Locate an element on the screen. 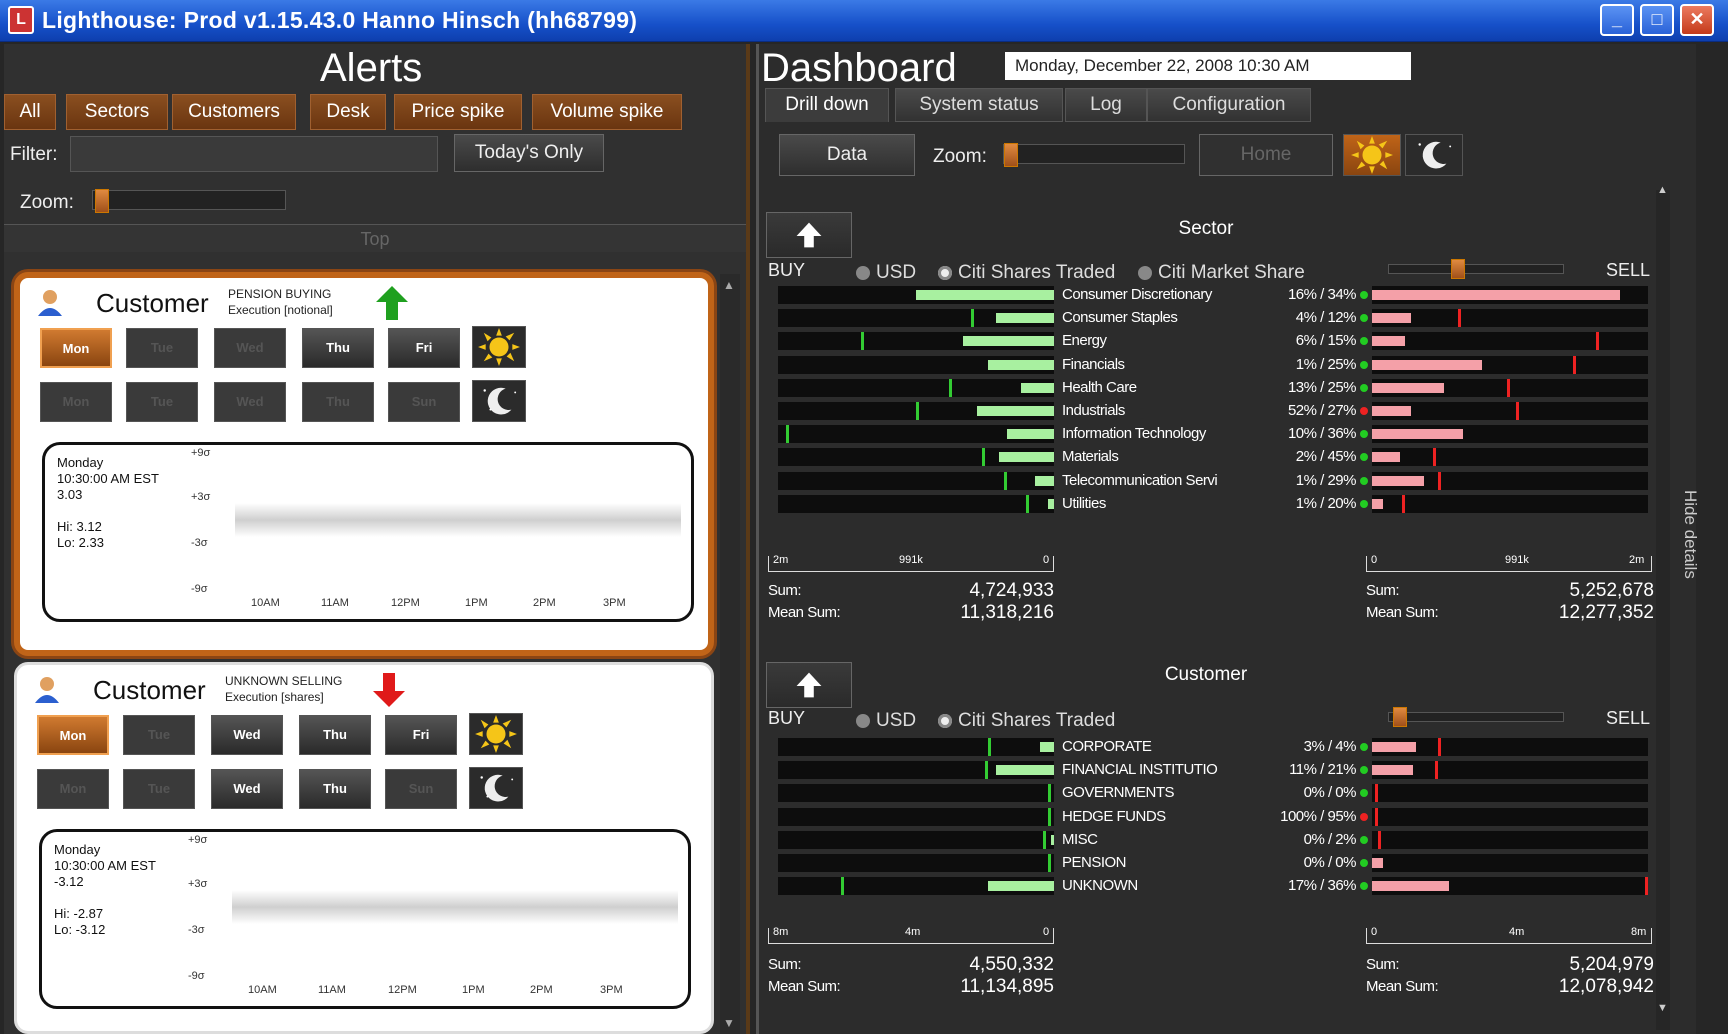  filter-price-spike-button: Price spike is located at coordinates (458, 112).